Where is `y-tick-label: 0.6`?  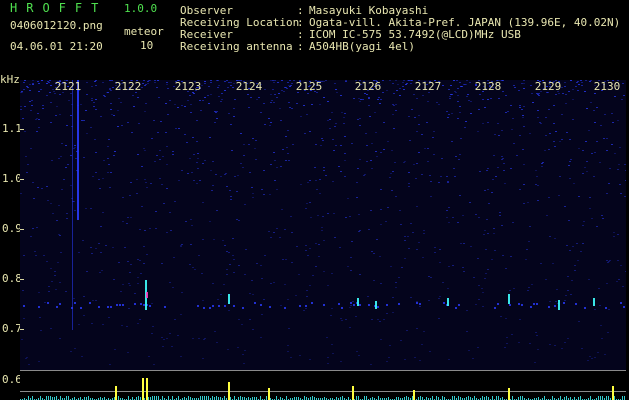
y-tick-label: 0.6 is located at coordinates (12, 379).